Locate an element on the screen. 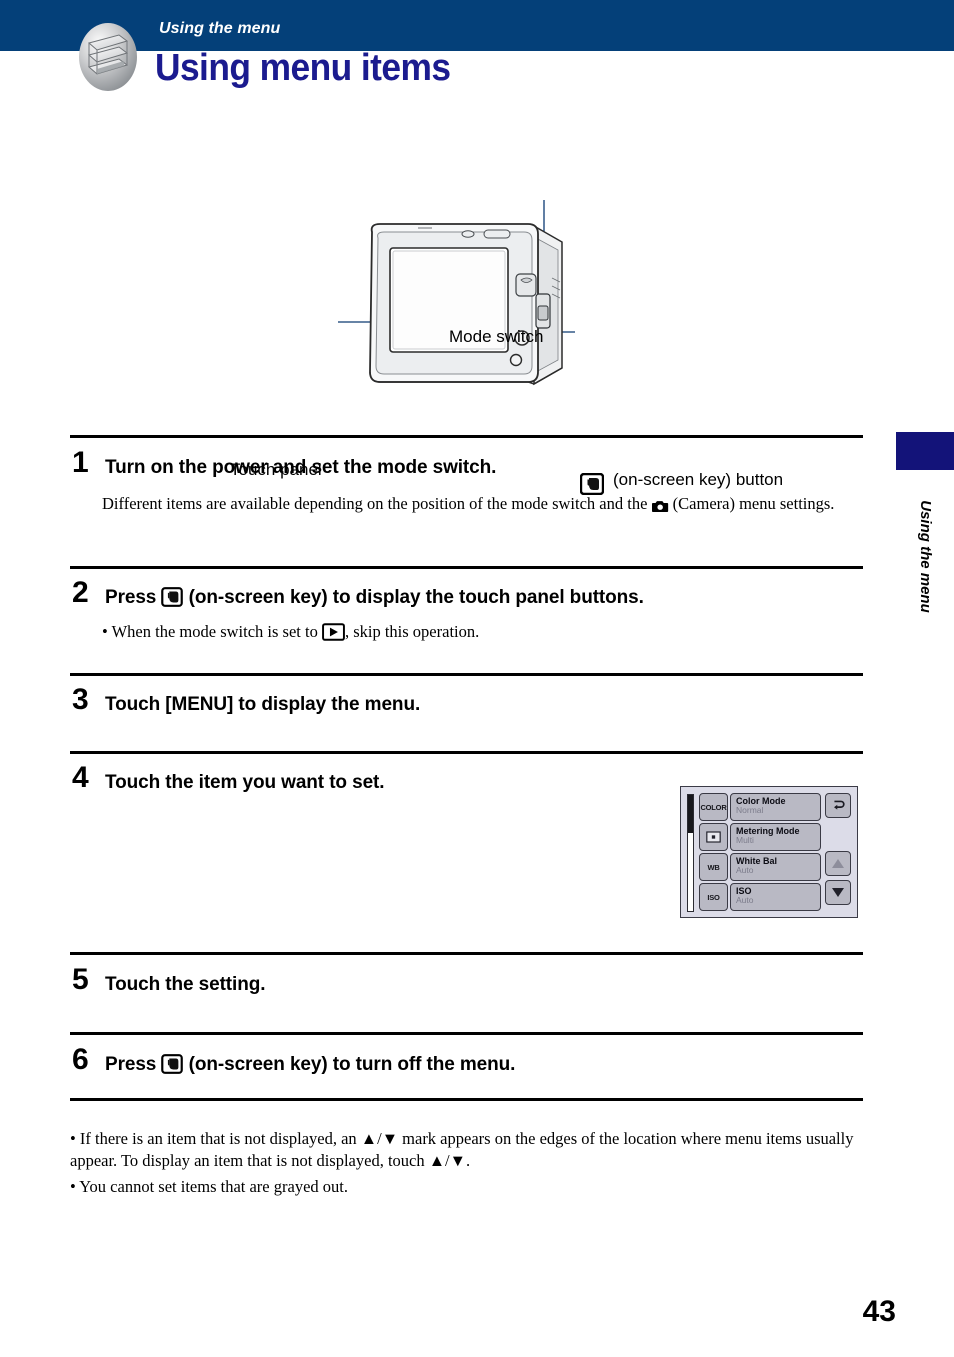  menu-scrollbar-thumb is located at coordinates (690, 814).